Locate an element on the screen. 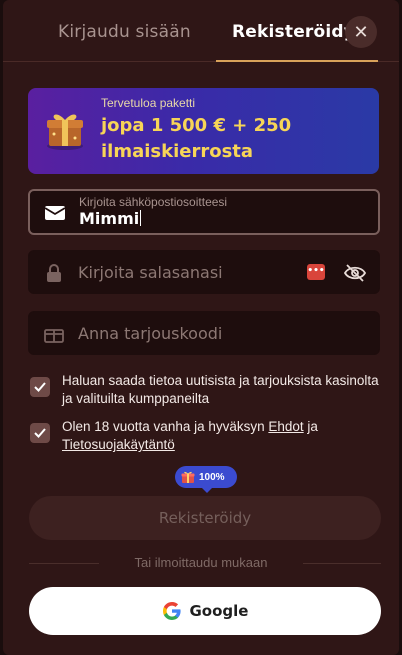 Image resolution: width=402 pixels, height=655 pixels. close-button: ✕ is located at coordinates (361, 32).